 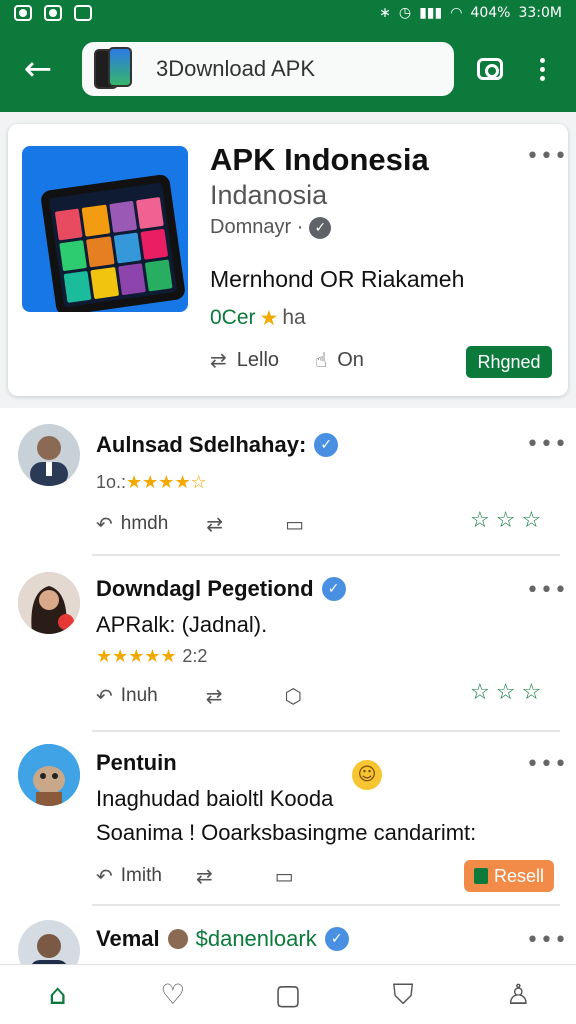 What do you see at coordinates (431, 13) in the screenshot?
I see `signal-icon: ▮▮▮` at bounding box center [431, 13].